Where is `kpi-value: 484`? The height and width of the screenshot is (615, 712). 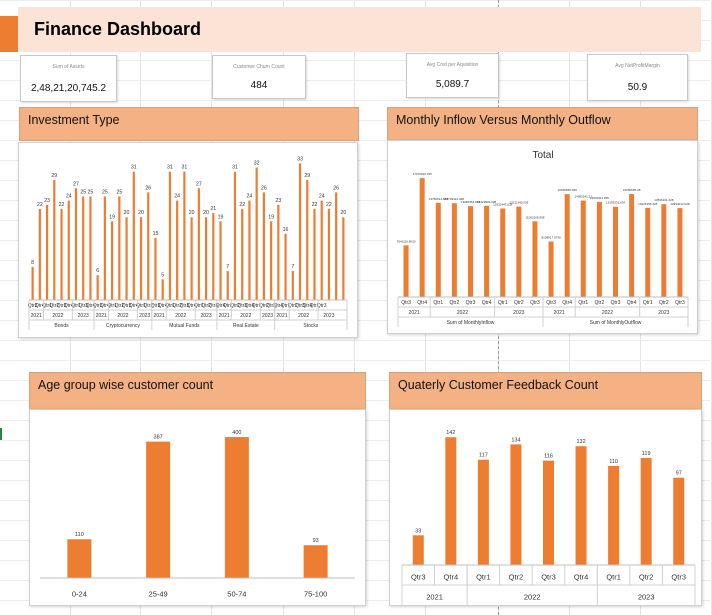
kpi-value: 484 is located at coordinates (259, 85).